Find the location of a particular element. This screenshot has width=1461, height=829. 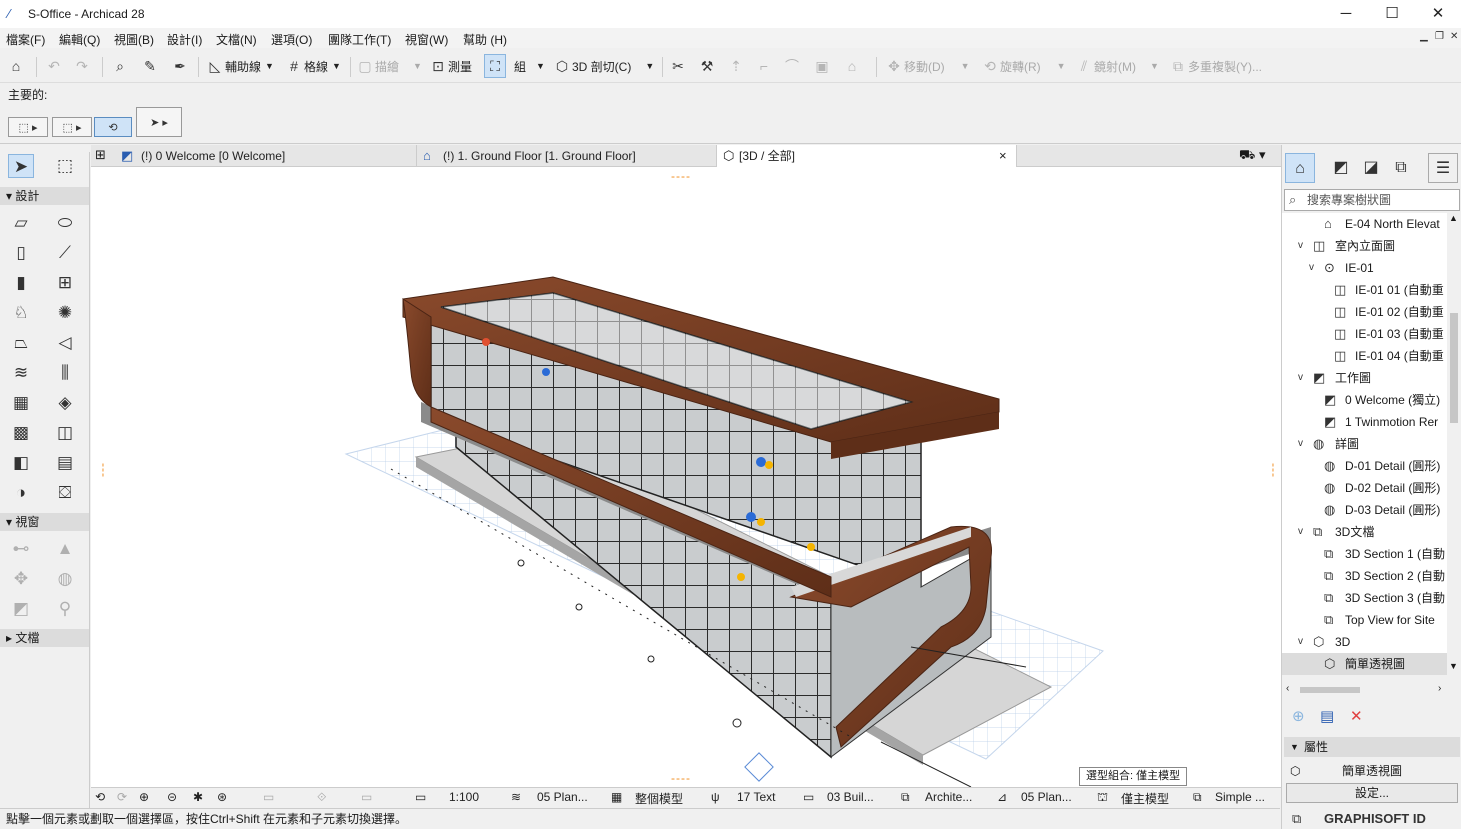

tree-item: ◫ IE-01 03 (自動重 is located at coordinates (1364, 334).